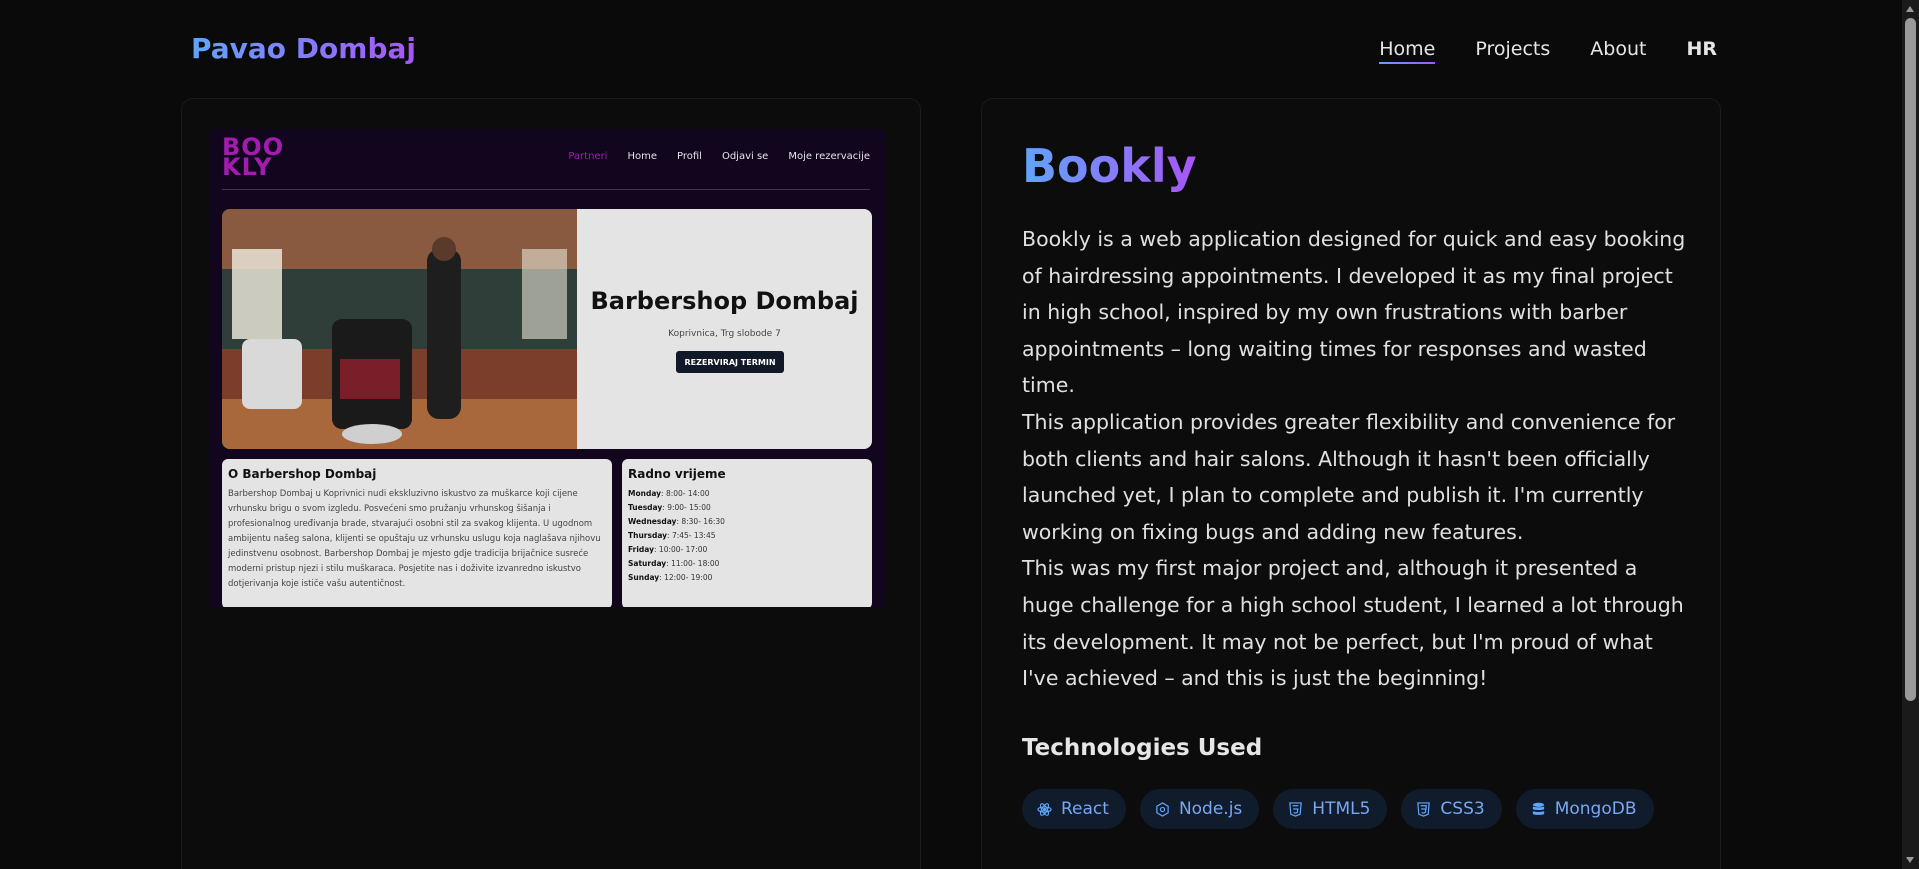  What do you see at coordinates (1701, 49) in the screenshot?
I see `language-toggle: HR` at bounding box center [1701, 49].